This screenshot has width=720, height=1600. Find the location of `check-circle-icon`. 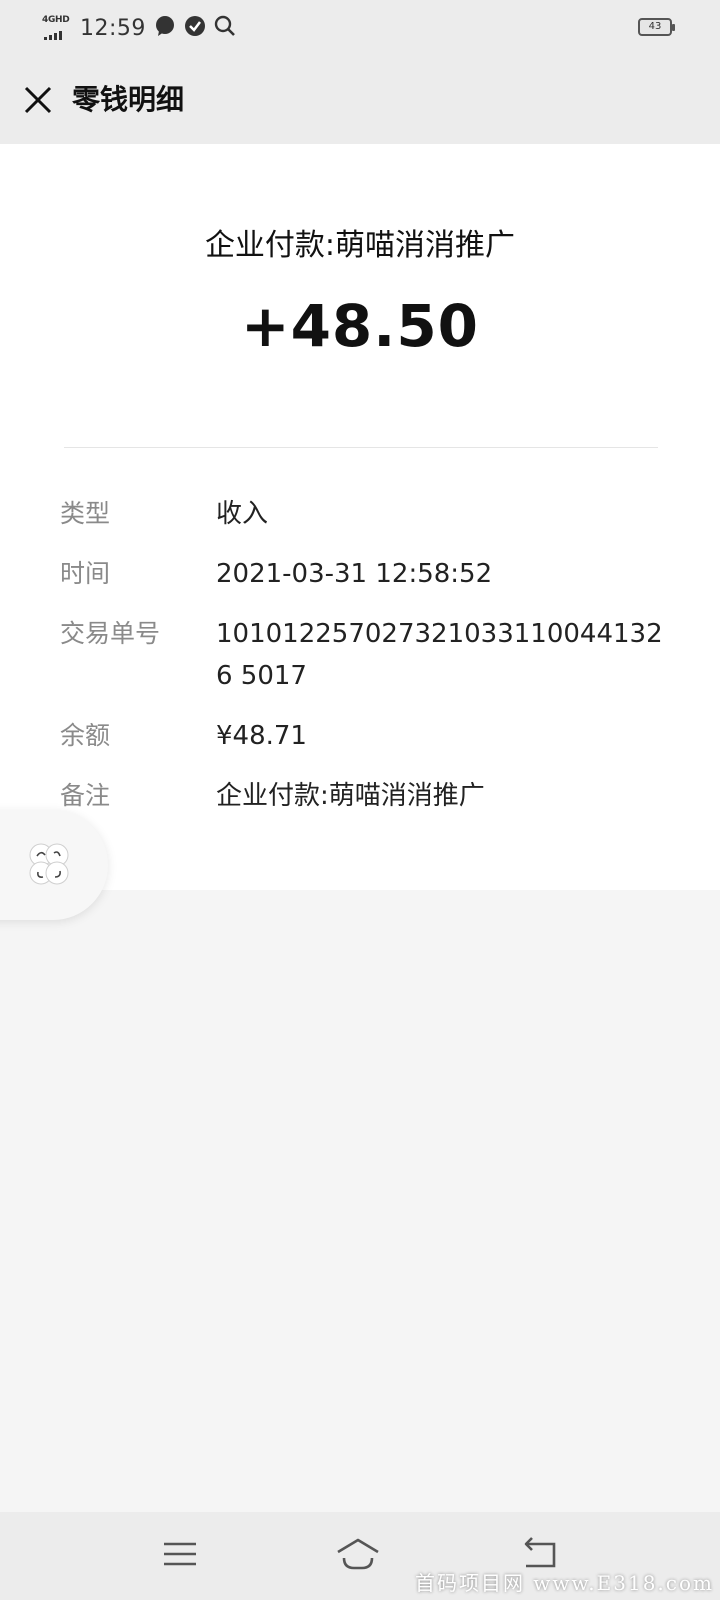

check-circle-icon is located at coordinates (195, 28).